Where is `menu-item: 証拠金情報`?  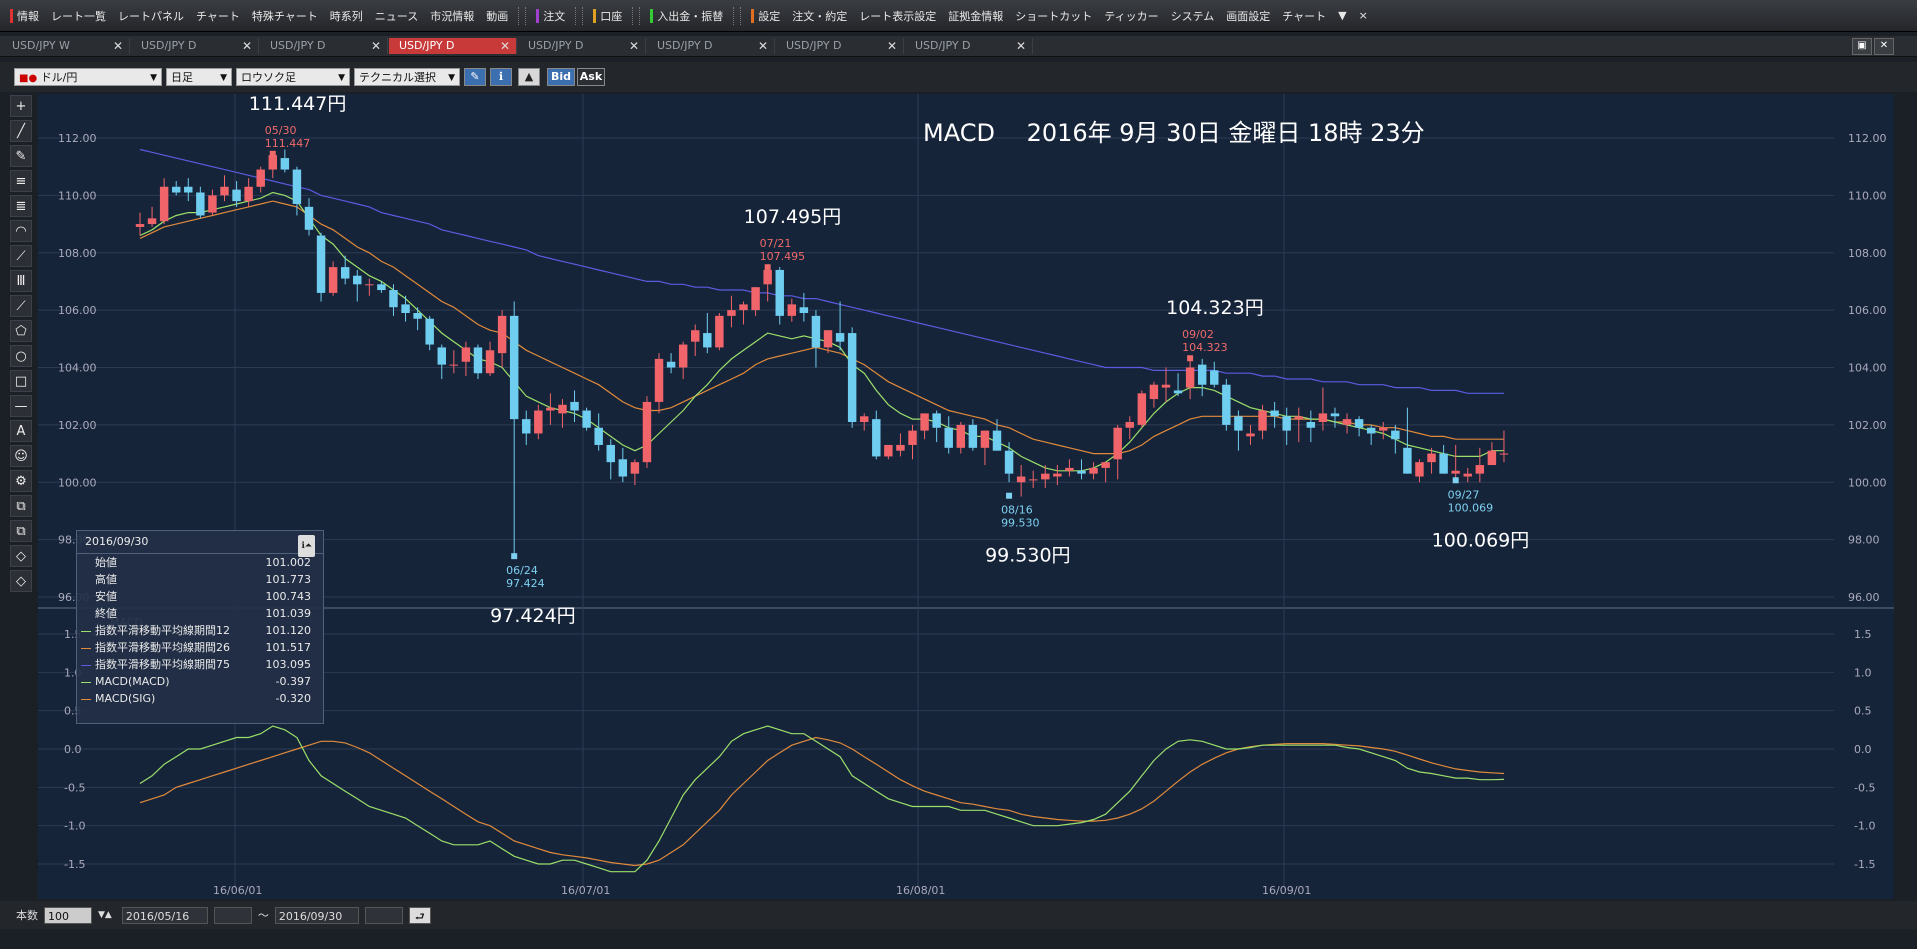
menu-item: 証拠金情報 is located at coordinates (975, 16).